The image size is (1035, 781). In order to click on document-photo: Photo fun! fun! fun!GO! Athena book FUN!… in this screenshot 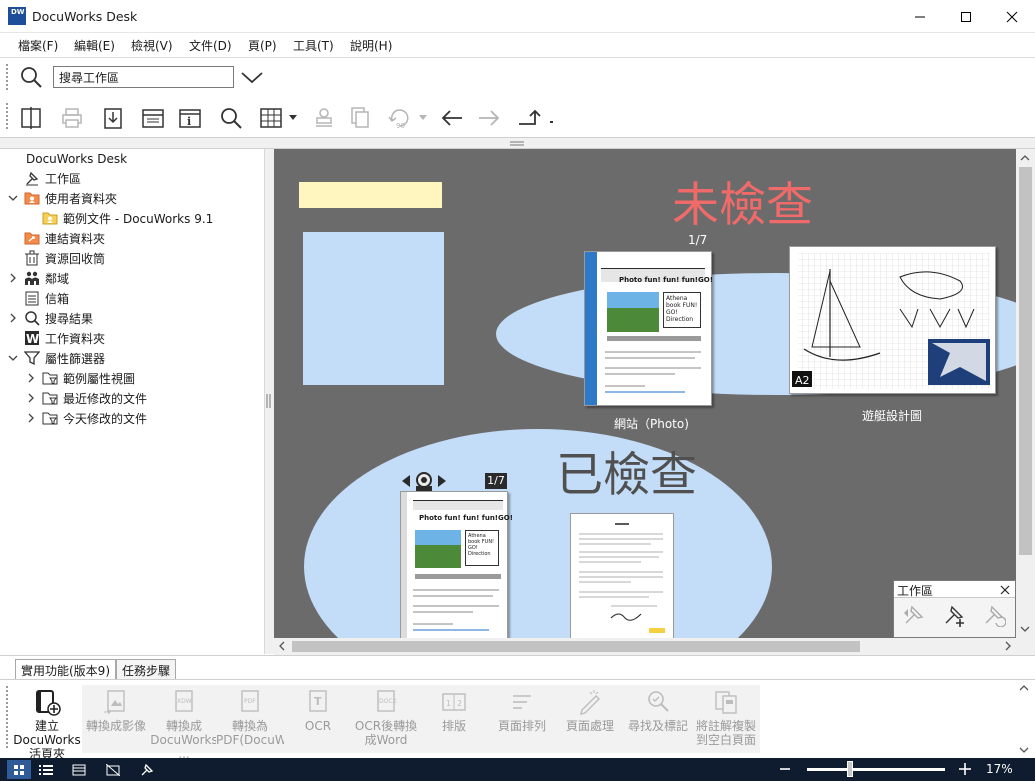, I will do `click(648, 328)`.